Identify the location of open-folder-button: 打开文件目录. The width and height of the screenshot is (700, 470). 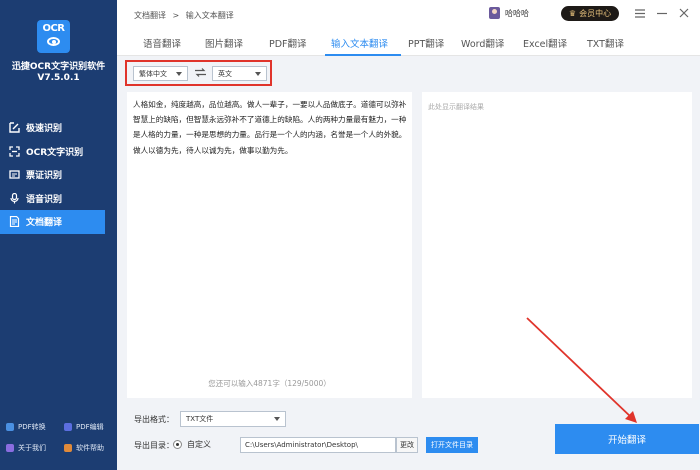
(452, 445).